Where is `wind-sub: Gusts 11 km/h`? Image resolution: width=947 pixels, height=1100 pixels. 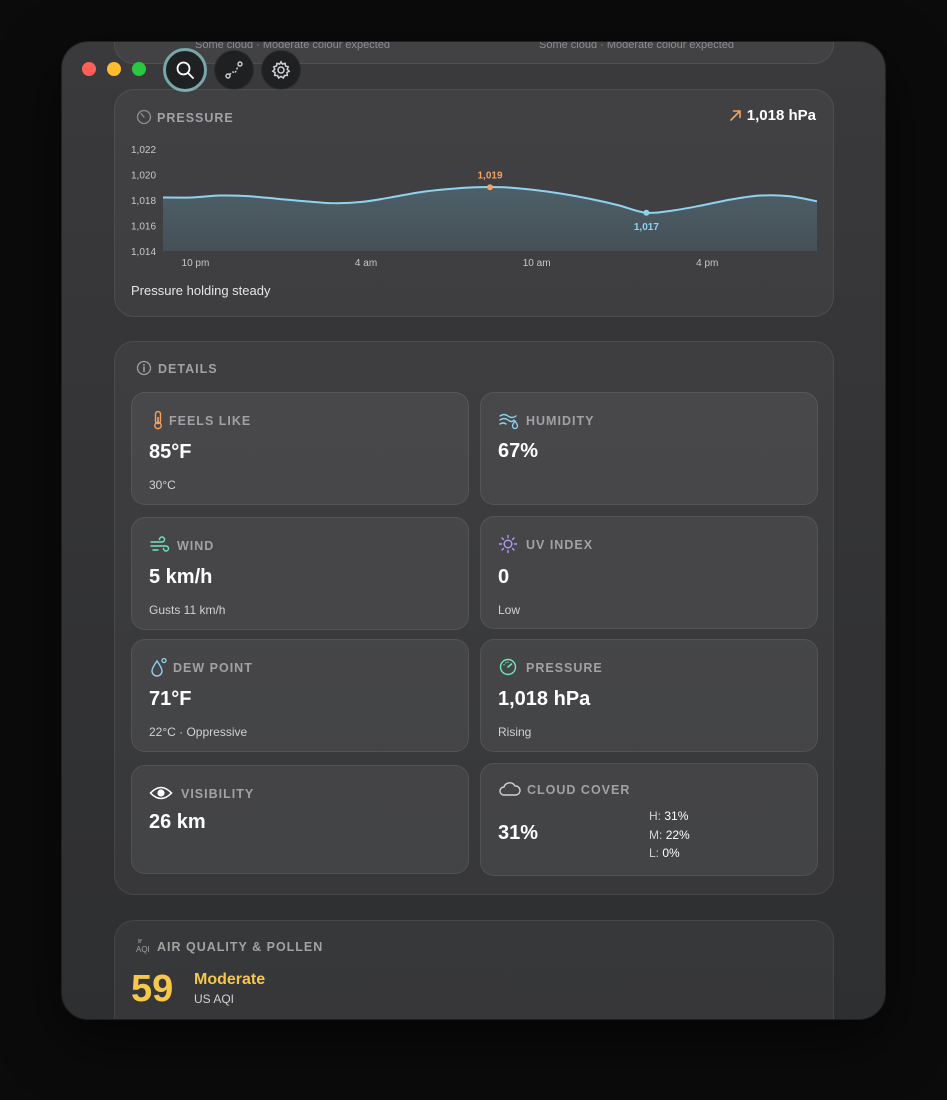
wind-sub: Gusts 11 km/h is located at coordinates (187, 610).